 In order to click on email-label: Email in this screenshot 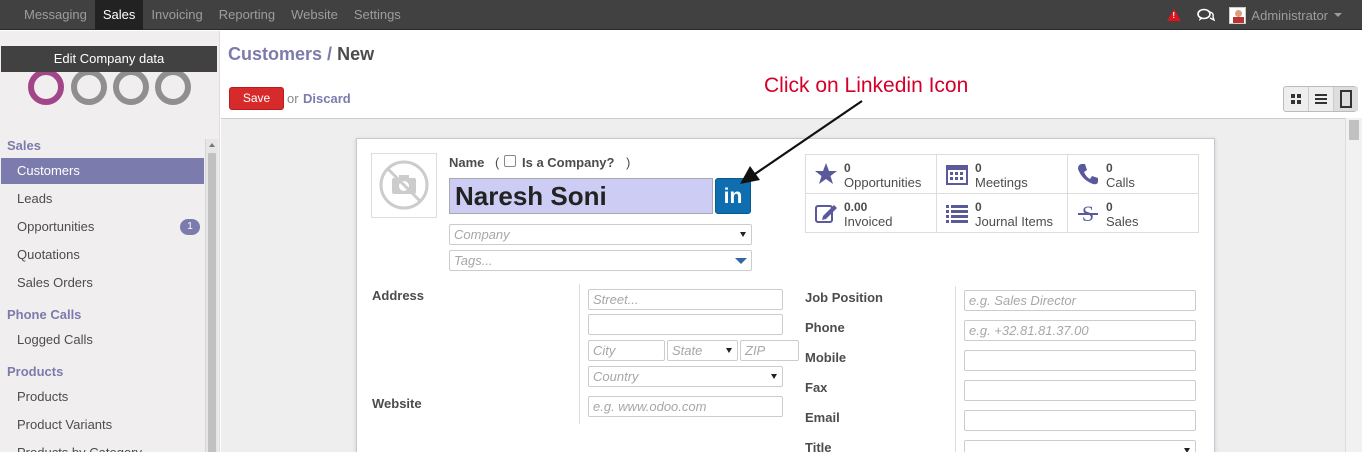, I will do `click(822, 417)`.